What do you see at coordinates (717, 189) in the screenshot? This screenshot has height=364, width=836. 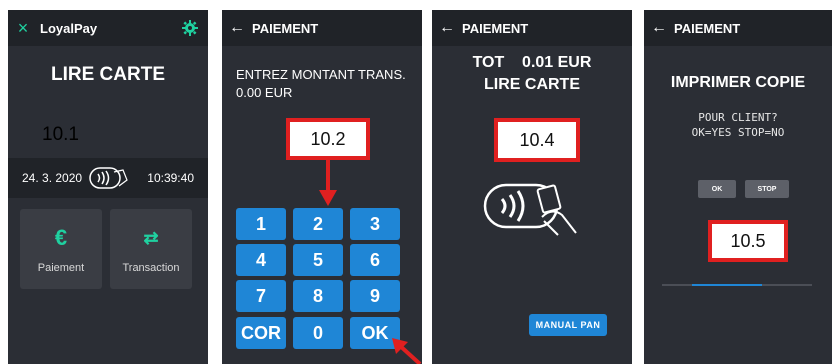 I see `ok-button: OK` at bounding box center [717, 189].